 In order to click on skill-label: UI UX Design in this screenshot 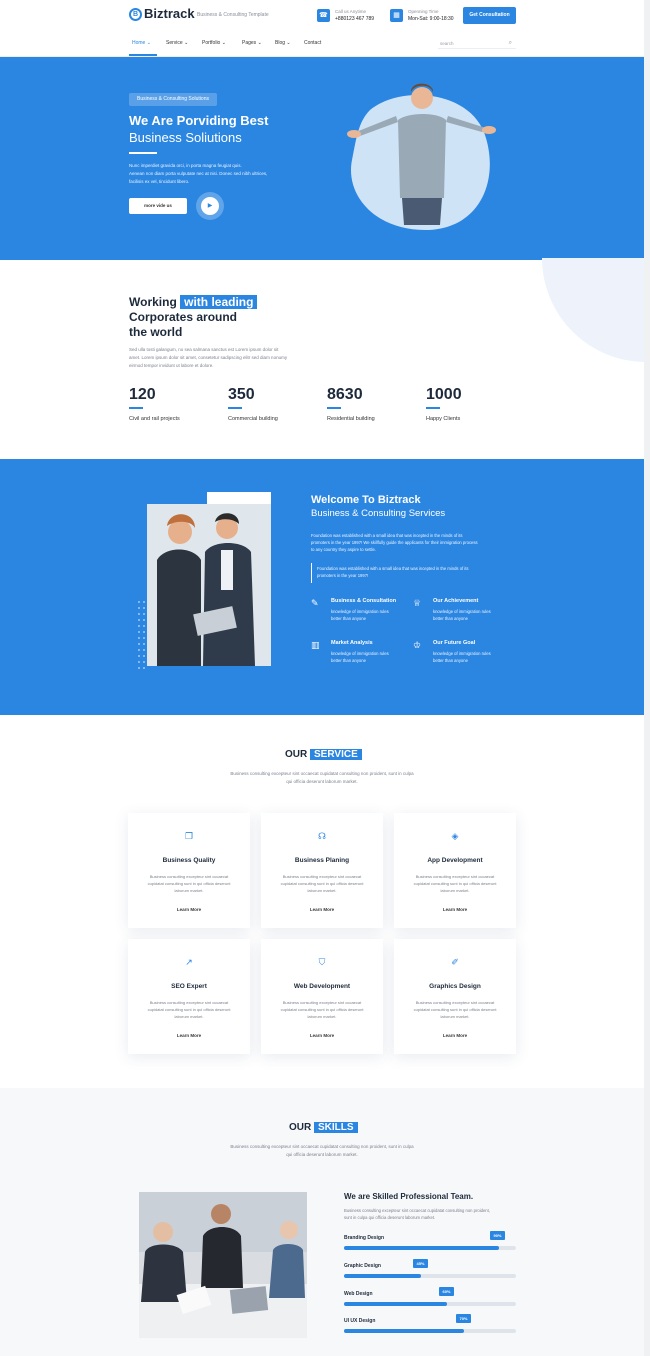, I will do `click(360, 1321)`.